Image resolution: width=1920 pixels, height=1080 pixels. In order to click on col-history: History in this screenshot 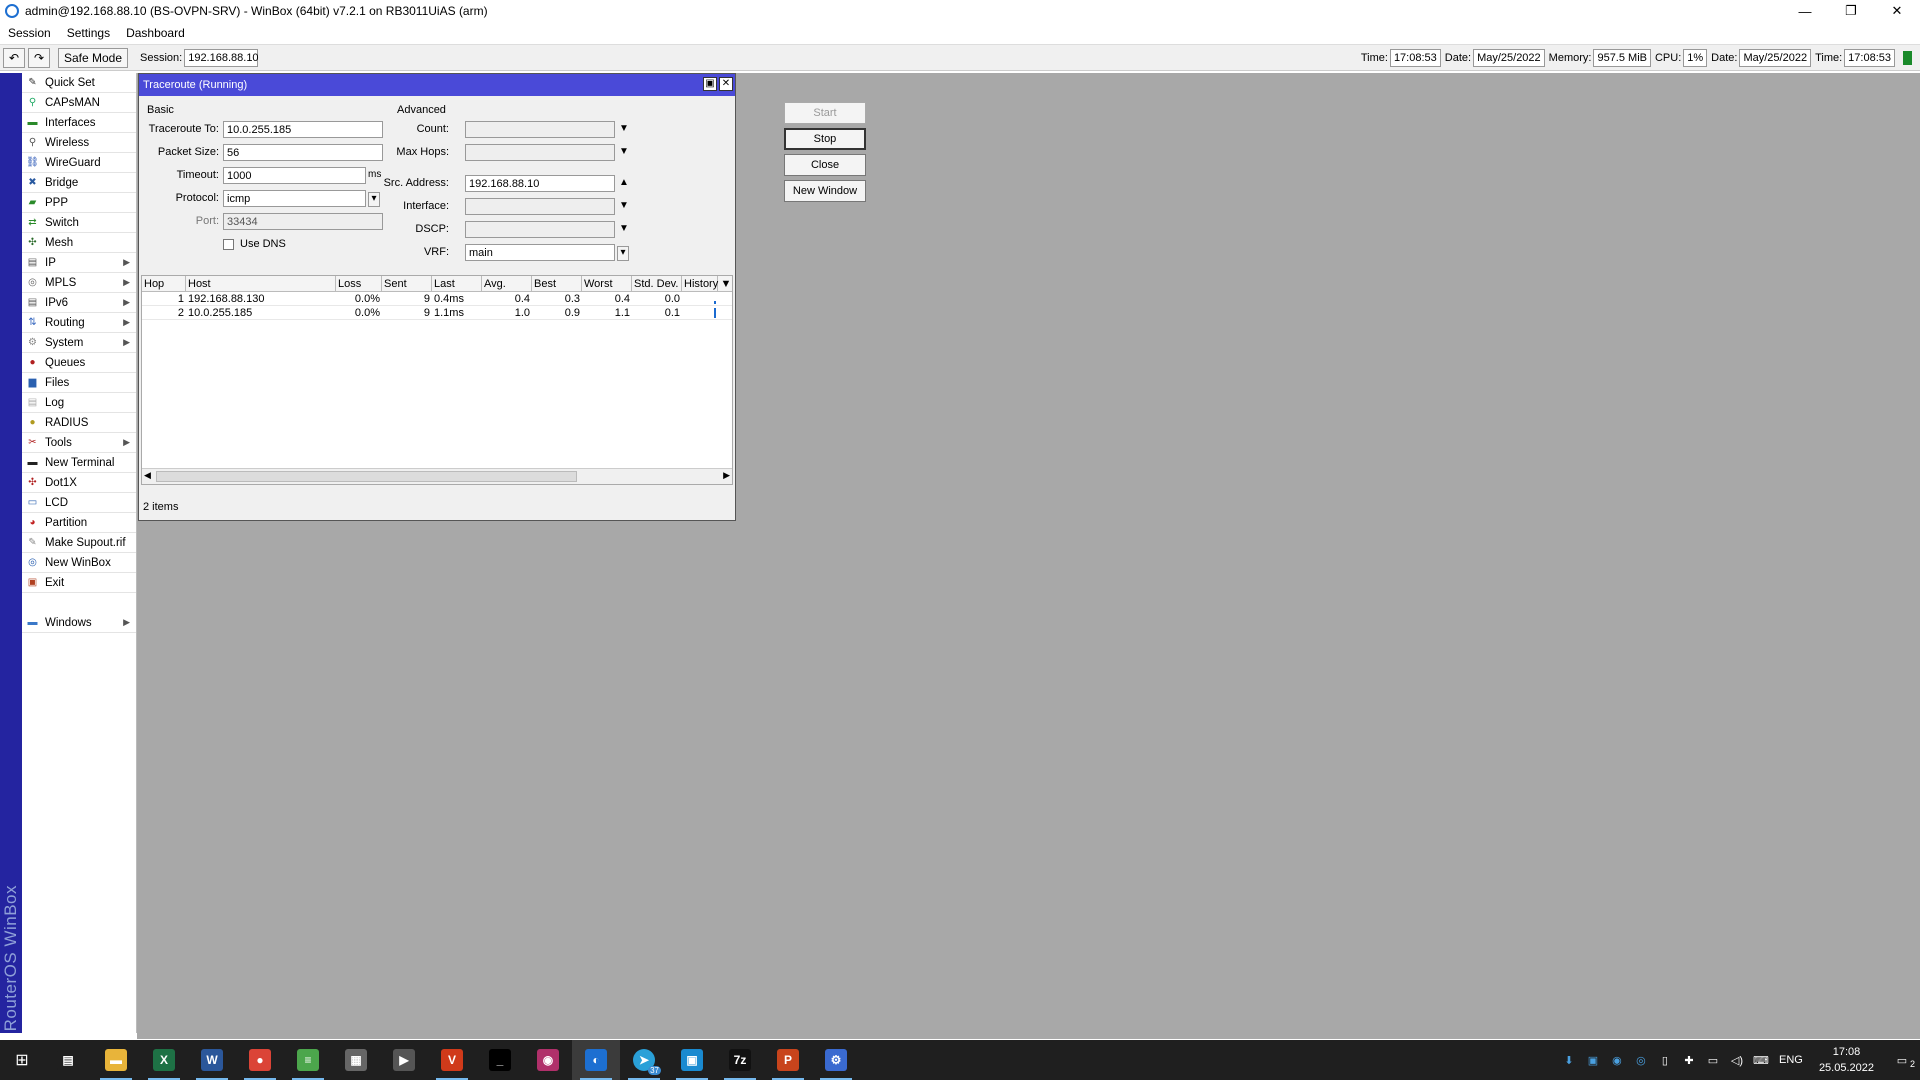, I will do `click(700, 283)`.